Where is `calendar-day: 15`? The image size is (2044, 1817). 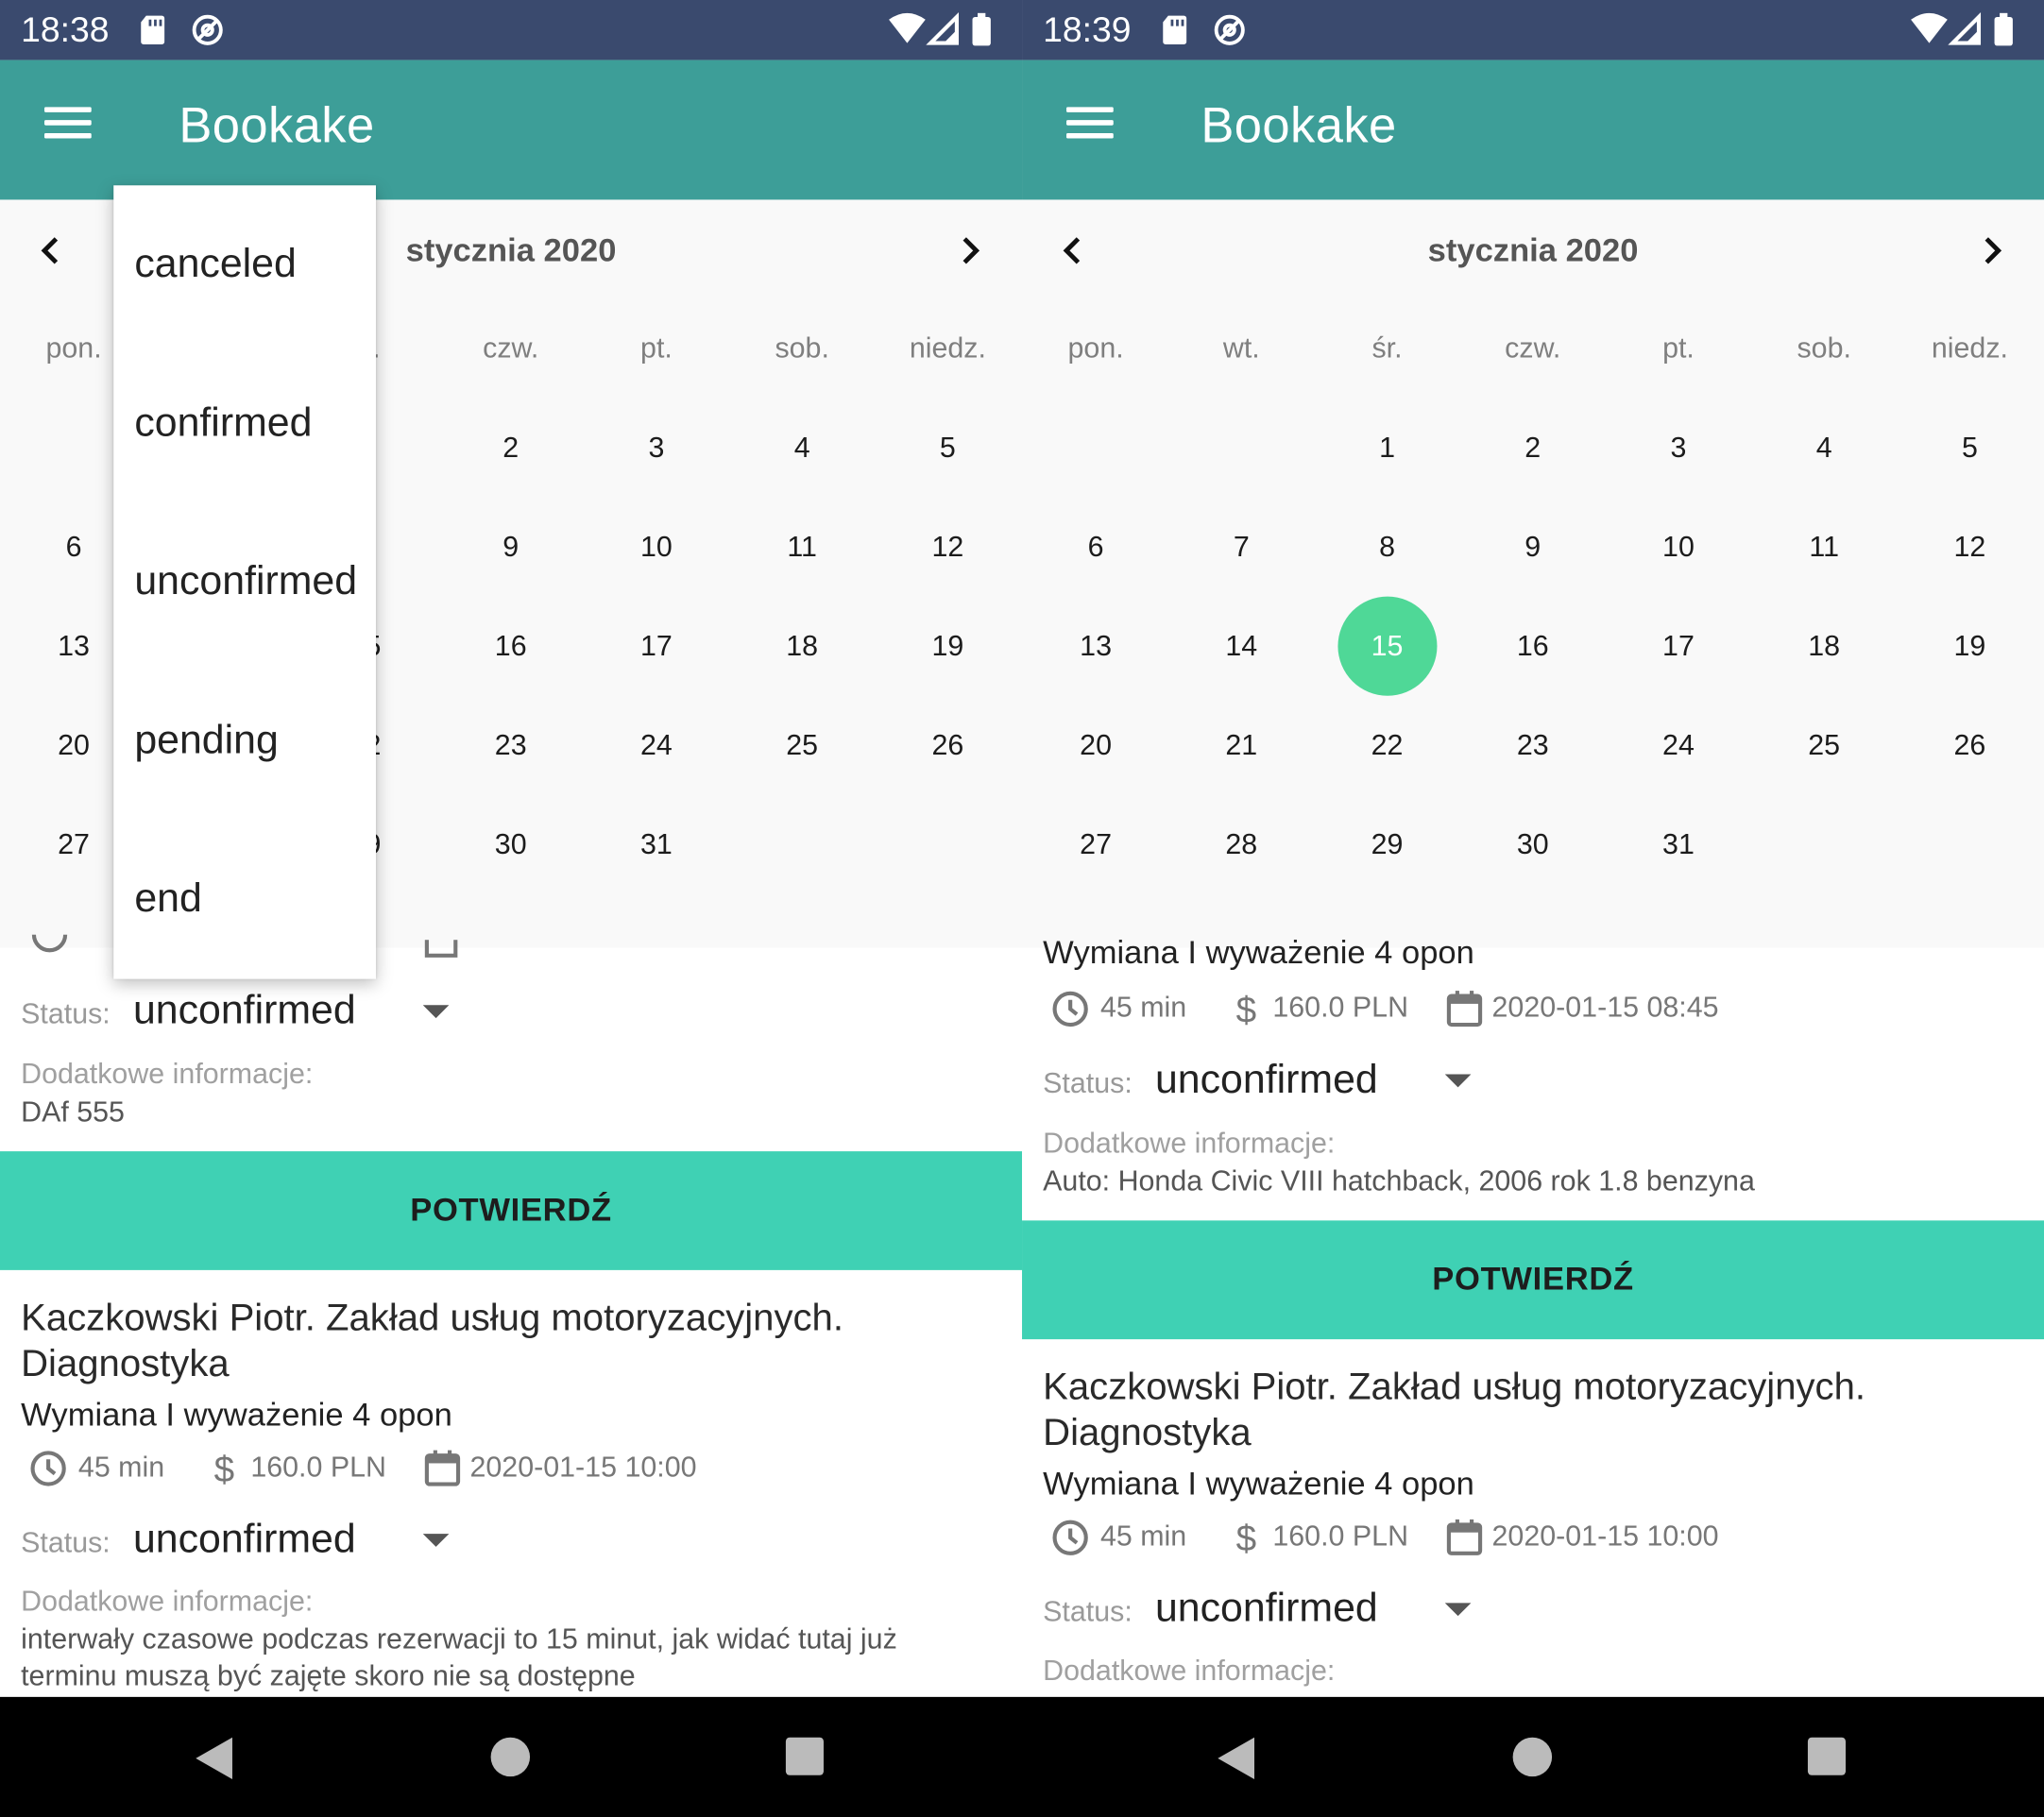
calendar-day: 15 is located at coordinates (1387, 646).